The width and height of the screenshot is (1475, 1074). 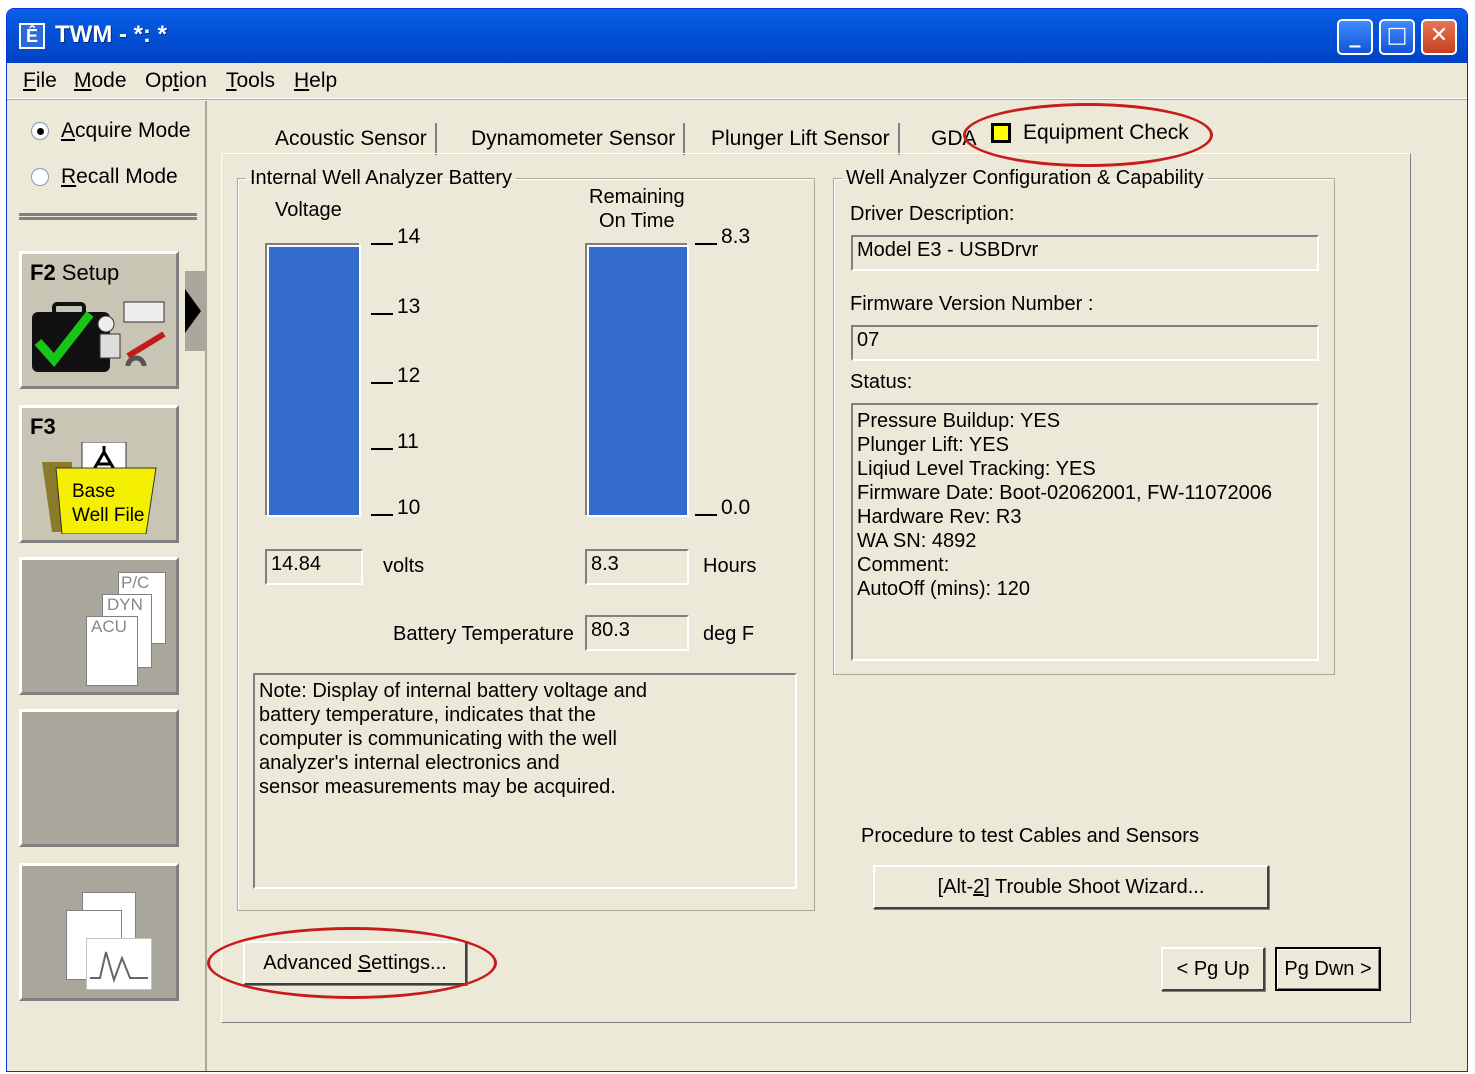 I want to click on ontime-tick-max: 8.3, so click(x=722, y=237).